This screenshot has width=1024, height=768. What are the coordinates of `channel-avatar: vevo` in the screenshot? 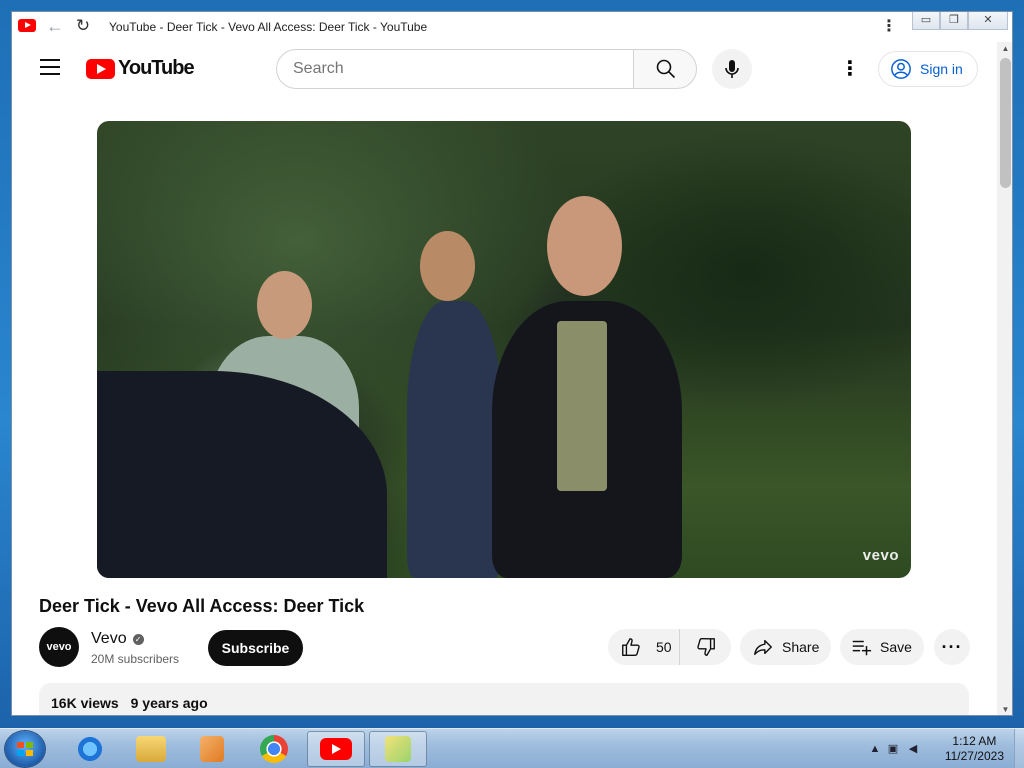 It's located at (59, 647).